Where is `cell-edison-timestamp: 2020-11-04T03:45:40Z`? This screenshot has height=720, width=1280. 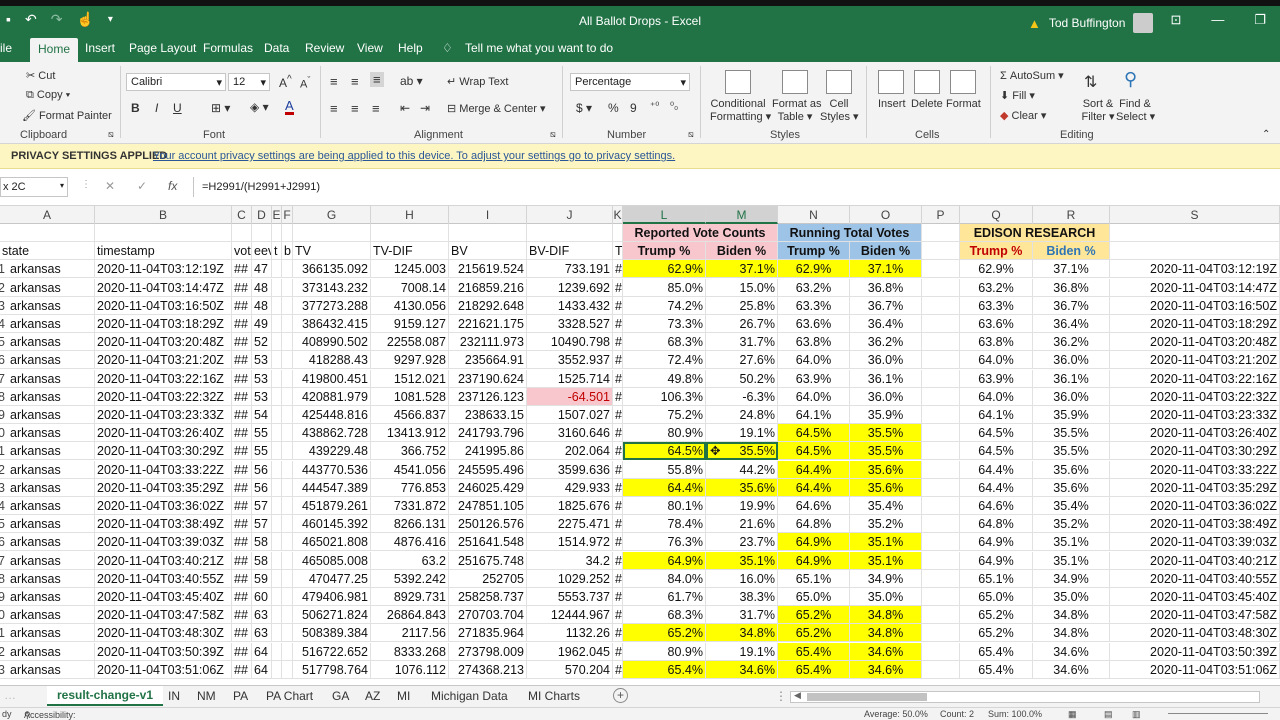
cell-edison-timestamp: 2020-11-04T03:45:40Z is located at coordinates (1195, 597).